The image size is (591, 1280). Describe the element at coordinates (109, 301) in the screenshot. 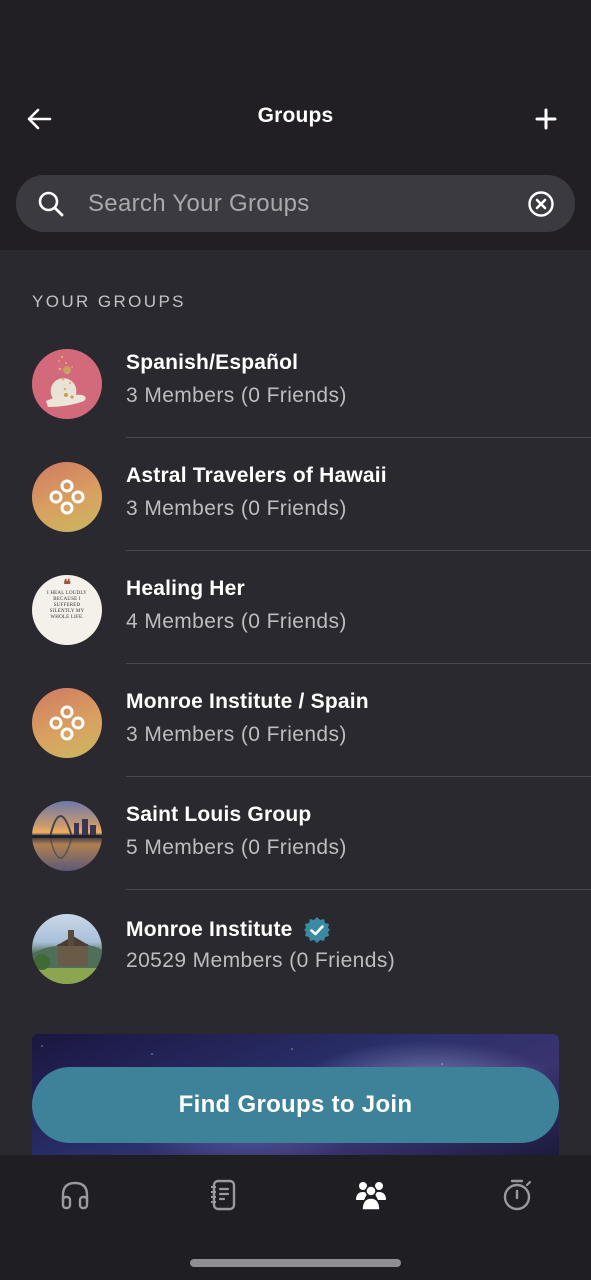

I see `section-title: YOUR GROUPS` at that location.